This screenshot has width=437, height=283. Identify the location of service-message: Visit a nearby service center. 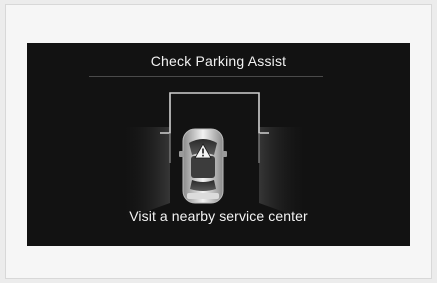
(218, 216).